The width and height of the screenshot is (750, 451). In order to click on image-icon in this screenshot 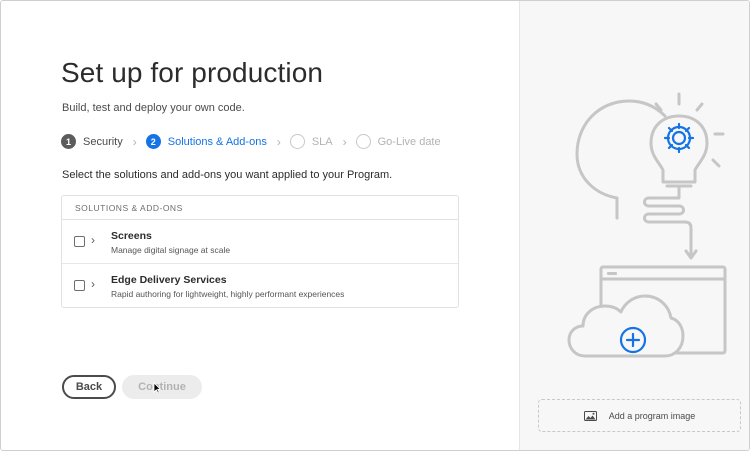, I will do `click(590, 415)`.